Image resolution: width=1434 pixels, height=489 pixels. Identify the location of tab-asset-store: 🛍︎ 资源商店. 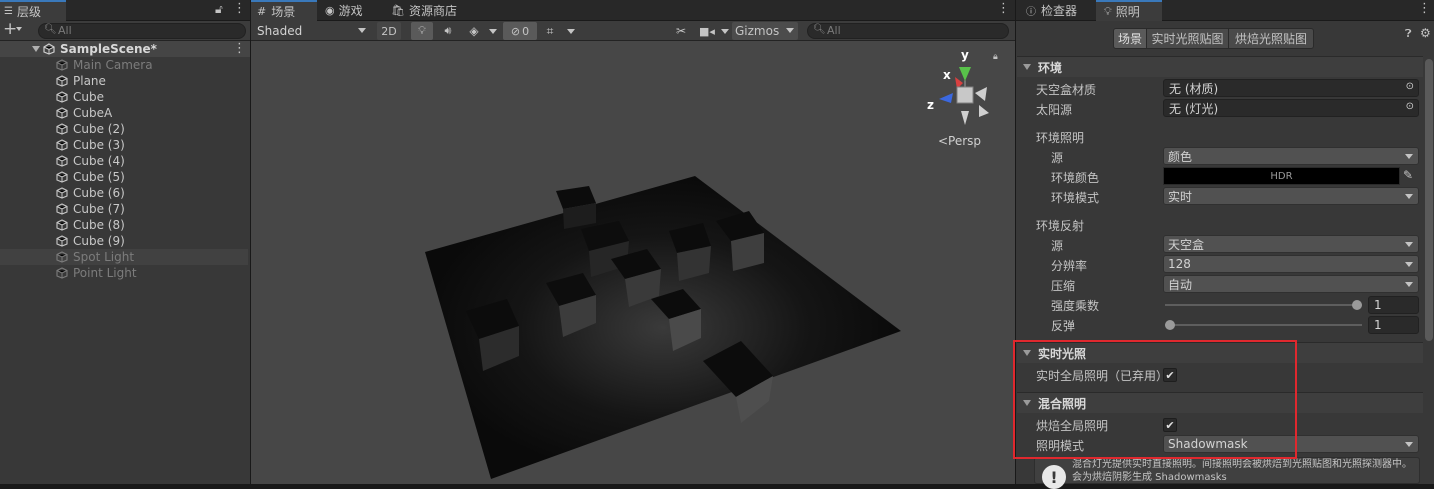
(430, 10).